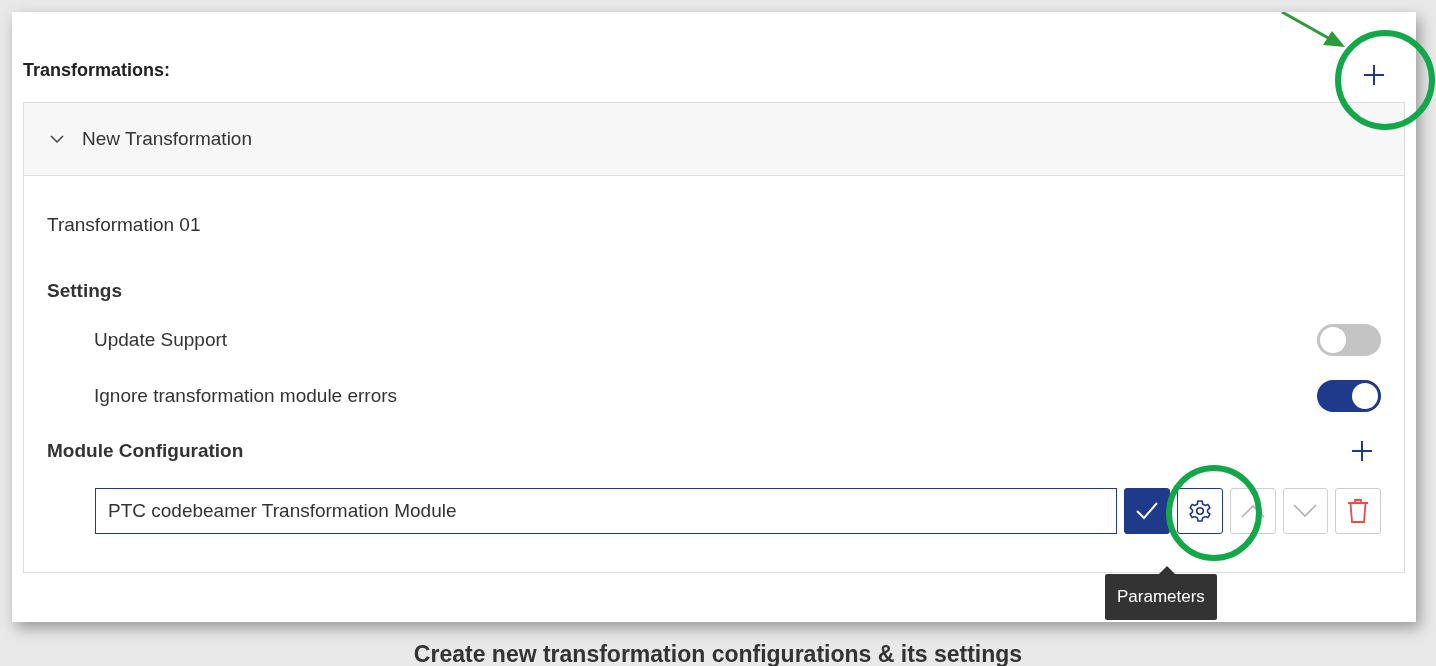  I want to click on tooltip: Parameters, so click(1161, 597).